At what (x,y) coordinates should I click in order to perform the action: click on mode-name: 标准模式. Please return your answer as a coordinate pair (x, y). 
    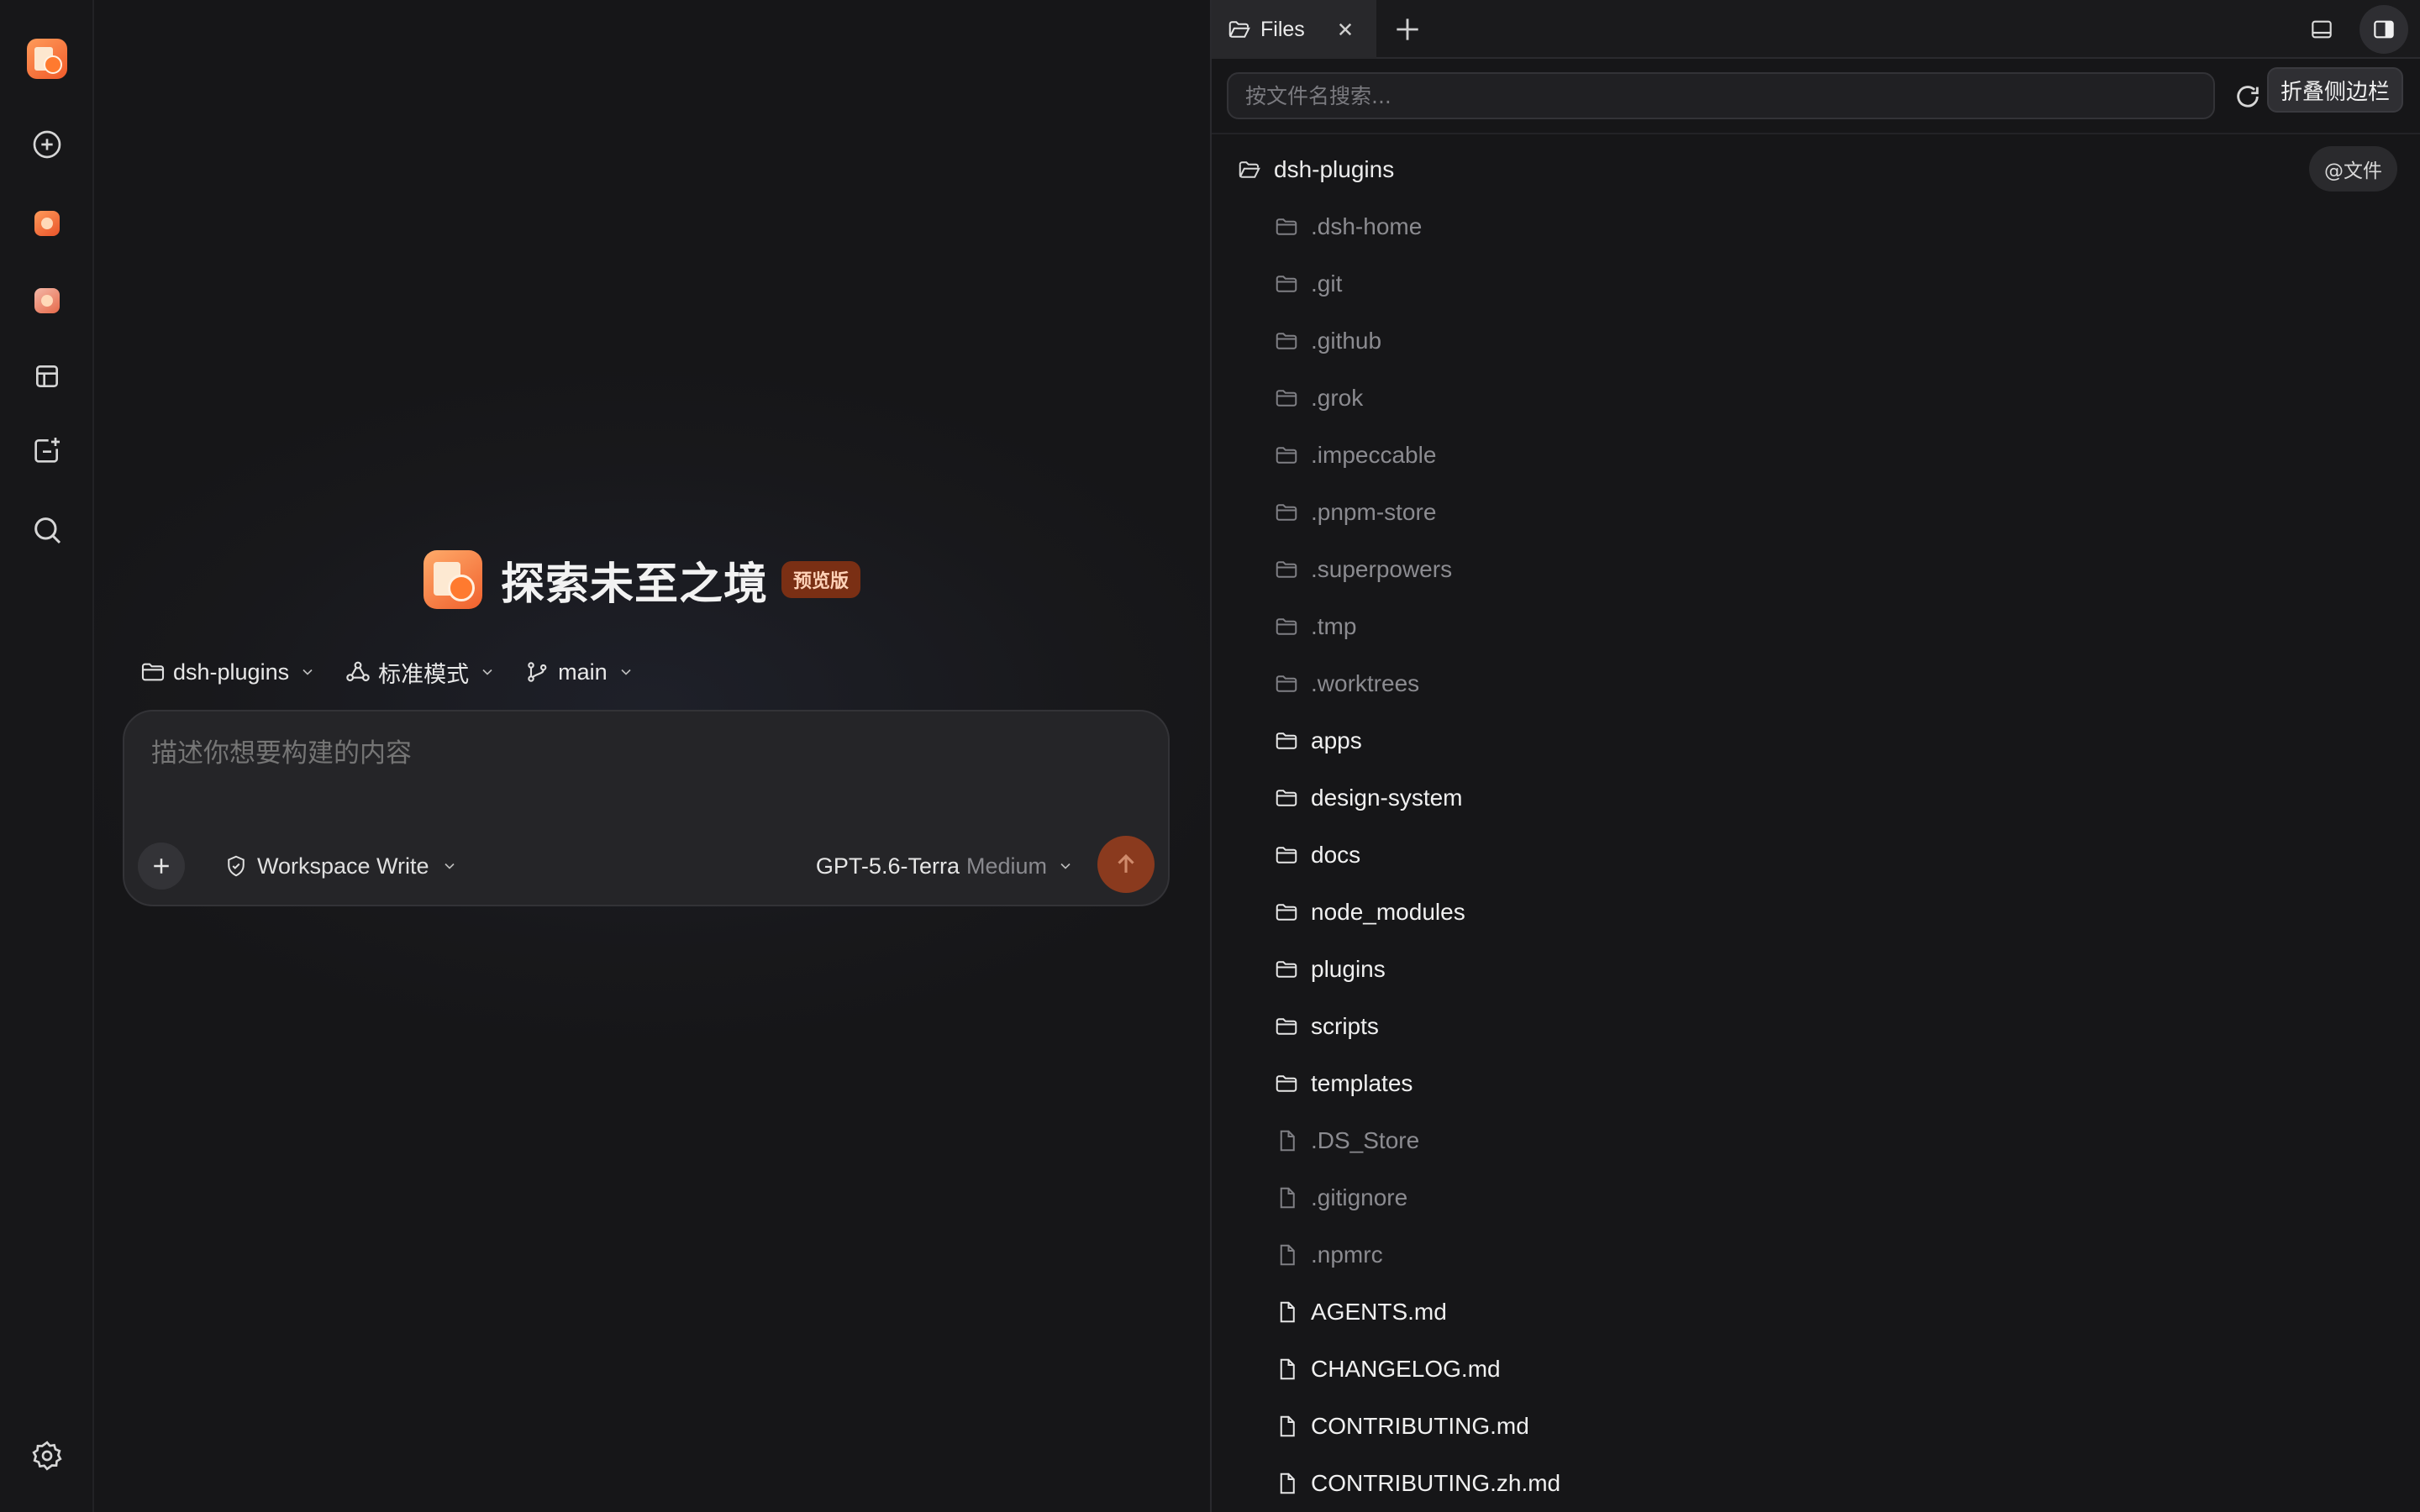
    Looking at the image, I should click on (424, 674).